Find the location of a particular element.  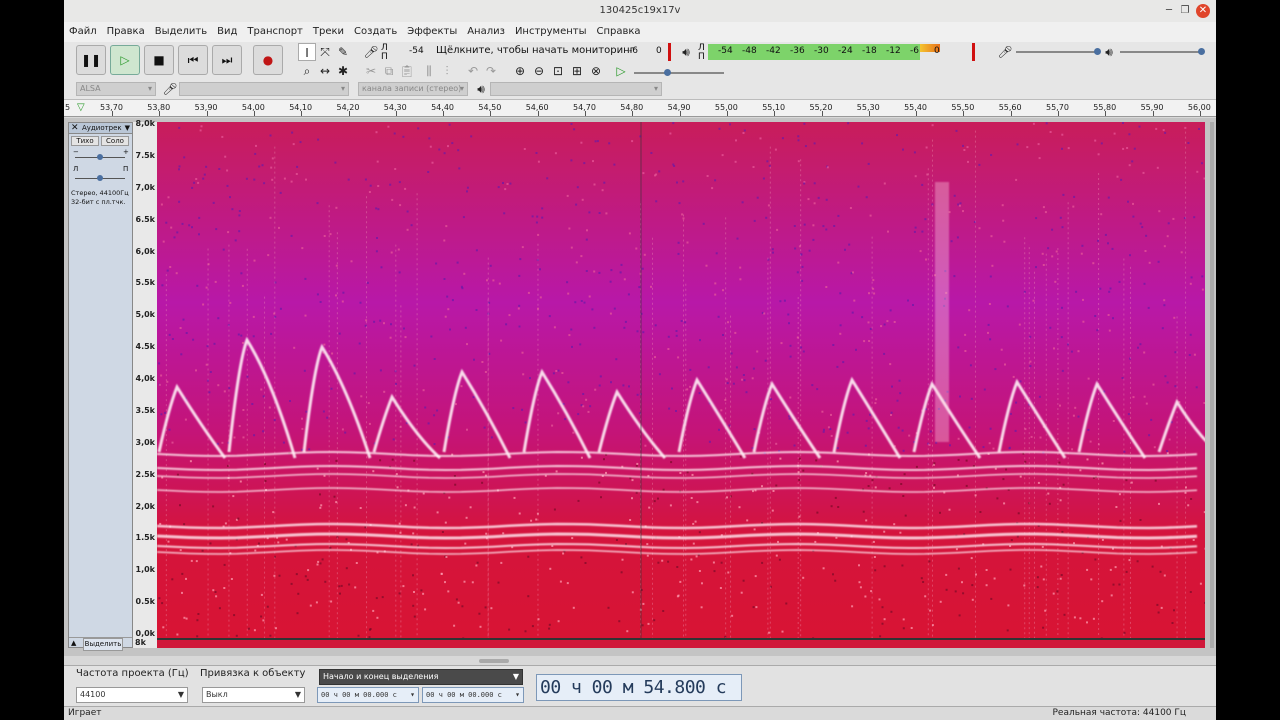

skip-start-button: ⏮ is located at coordinates (193, 60).